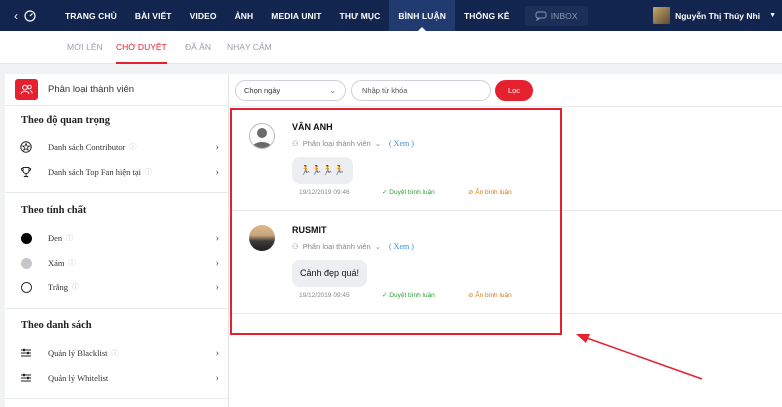 The height and width of the screenshot is (407, 782). I want to click on nav-thong-ke: THỐNG KÊ, so click(487, 15).